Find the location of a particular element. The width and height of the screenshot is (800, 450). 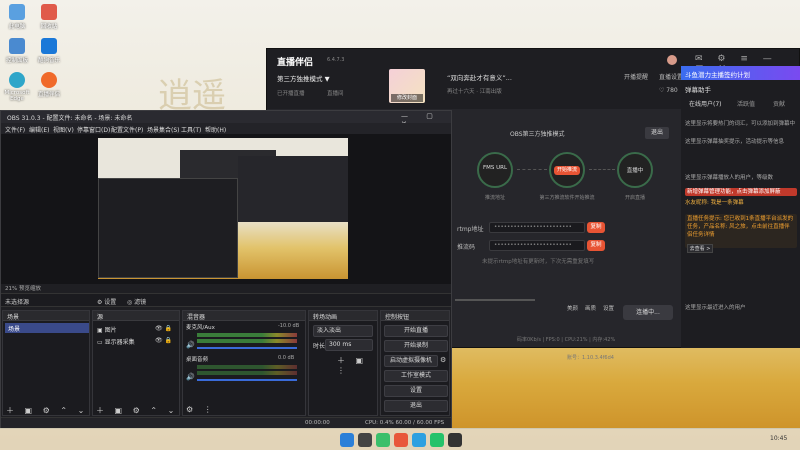

virtual-camera-button: 启动虚拟摄像机 is located at coordinates (411, 361).